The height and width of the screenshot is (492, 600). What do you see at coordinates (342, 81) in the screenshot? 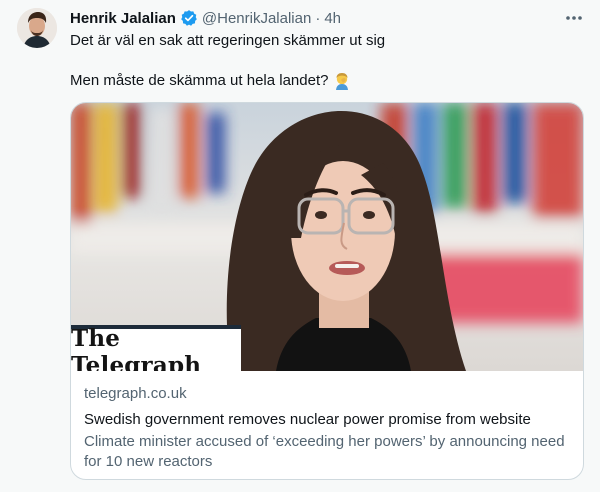
I see `facepalm-emoji` at bounding box center [342, 81].